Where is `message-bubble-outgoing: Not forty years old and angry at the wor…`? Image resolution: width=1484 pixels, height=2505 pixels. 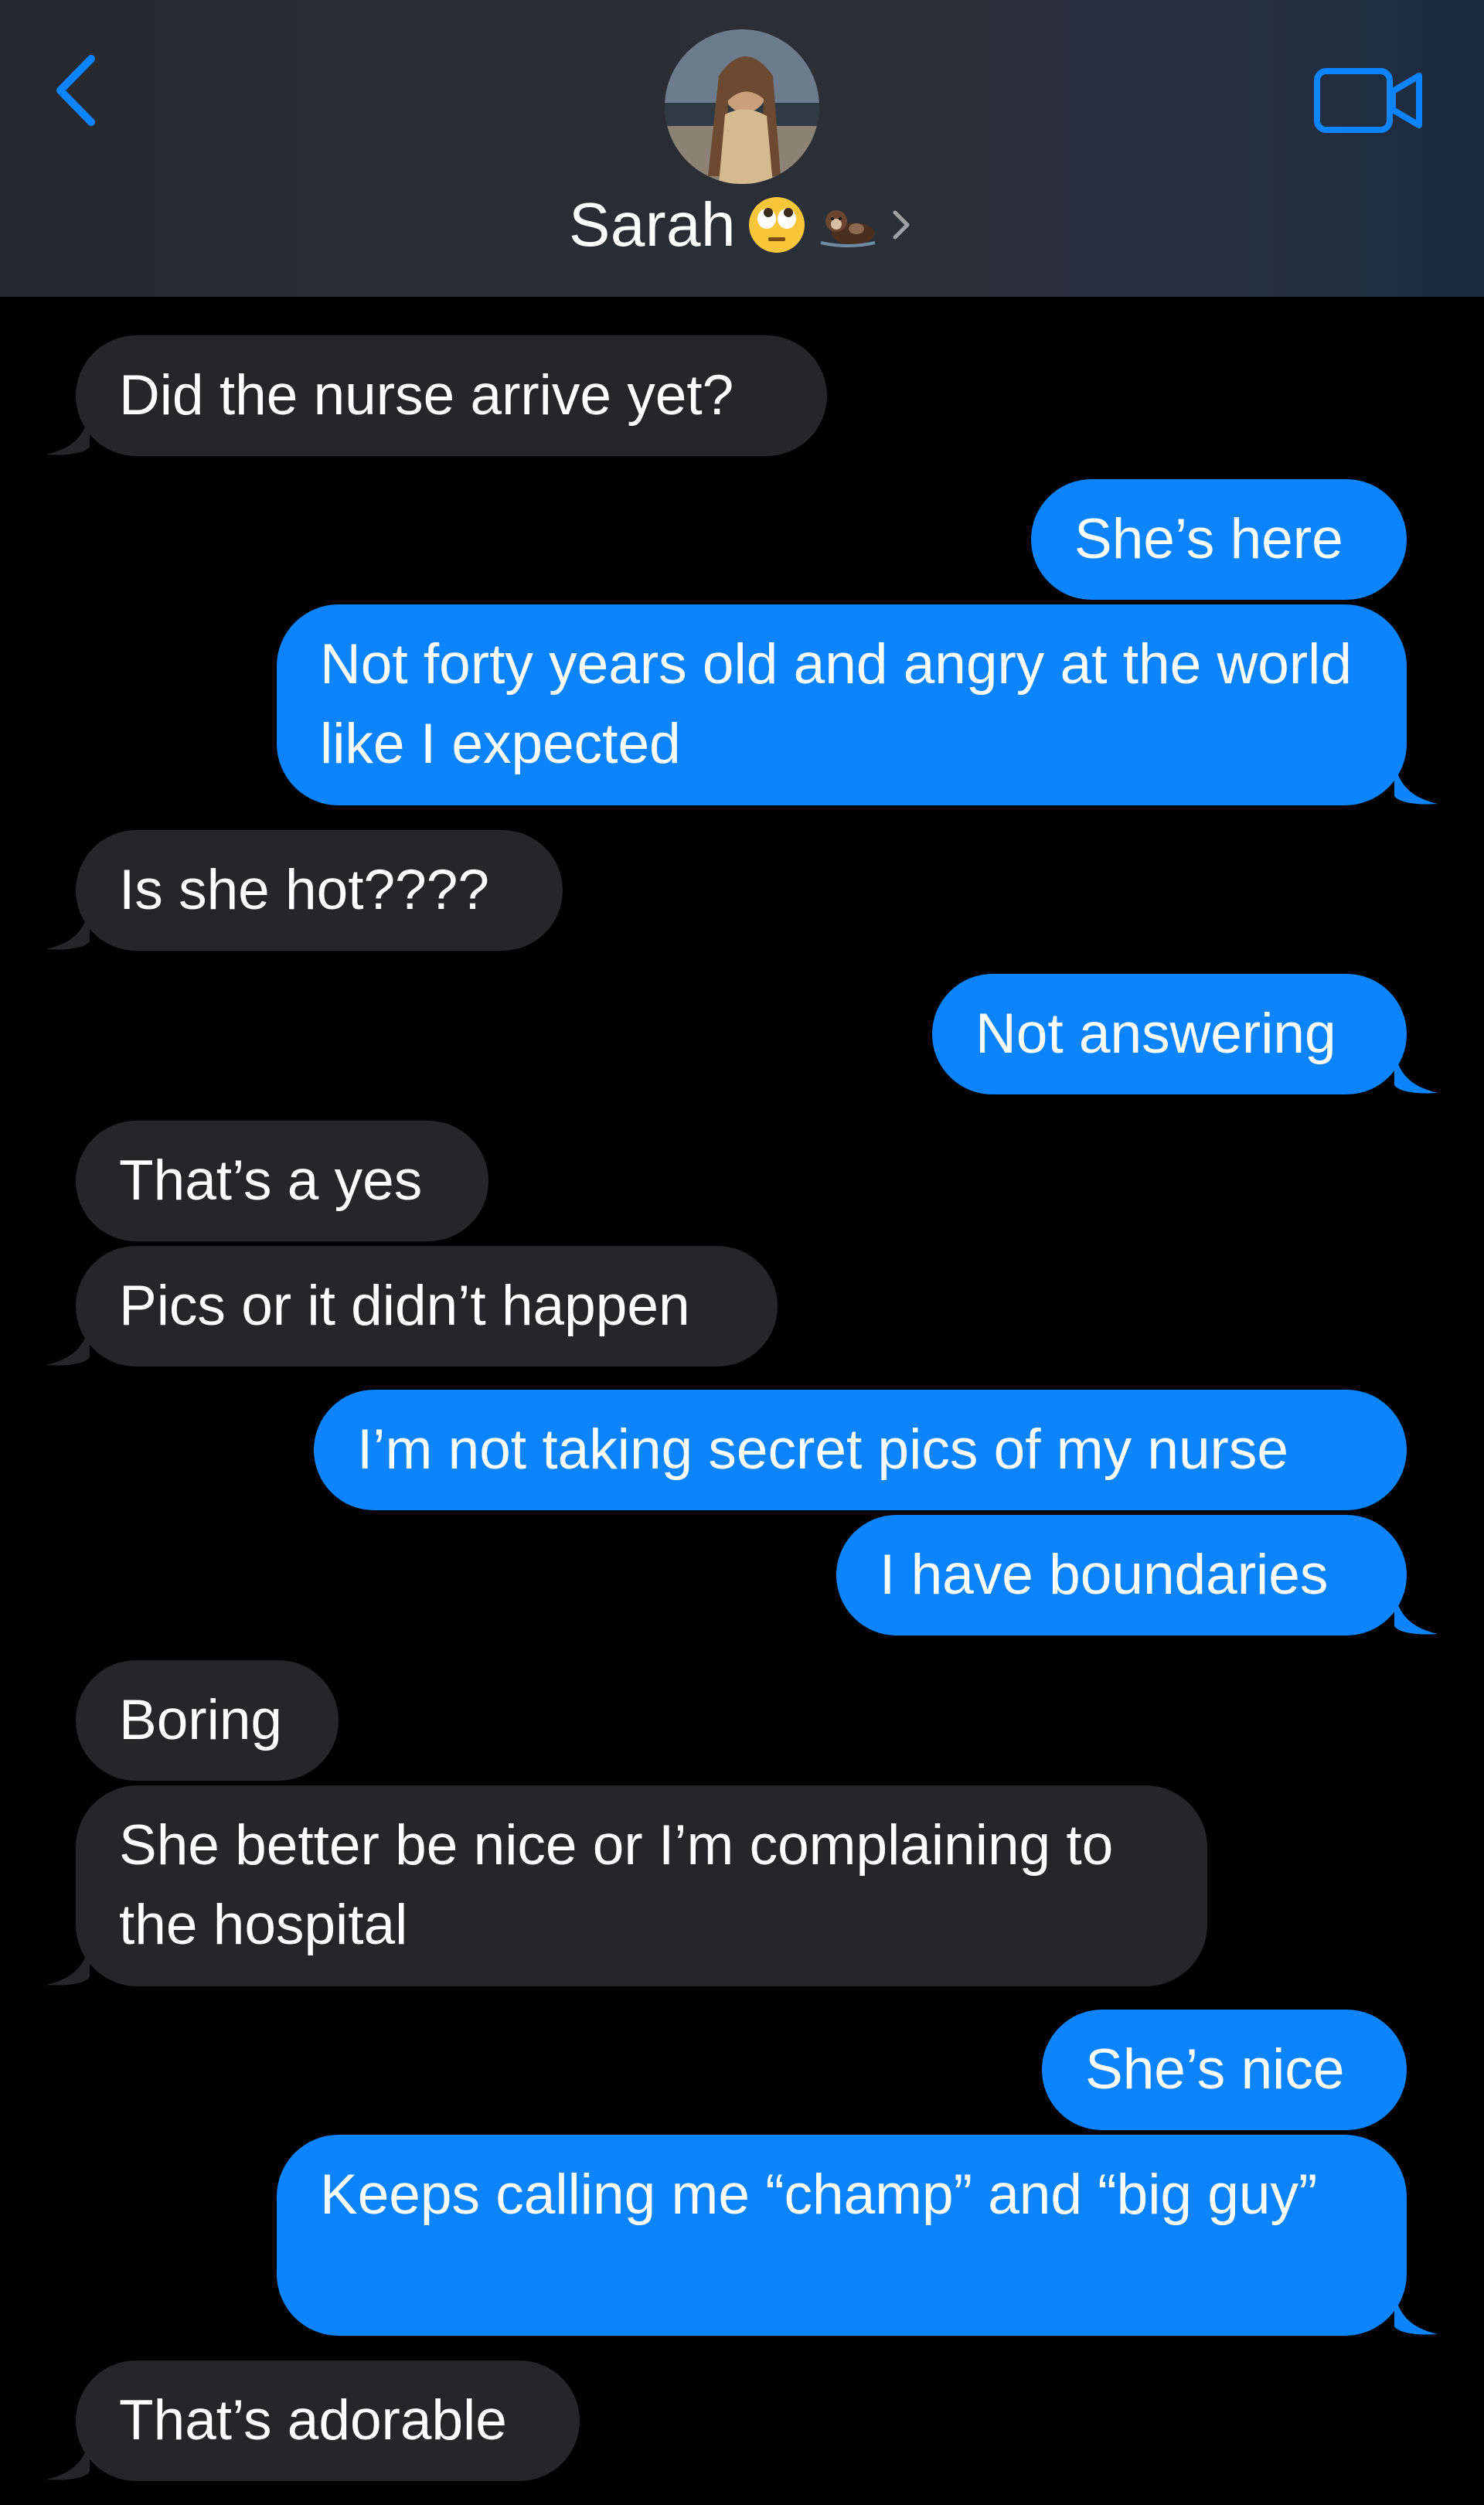 message-bubble-outgoing: Not forty years old and angry at the wor… is located at coordinates (842, 704).